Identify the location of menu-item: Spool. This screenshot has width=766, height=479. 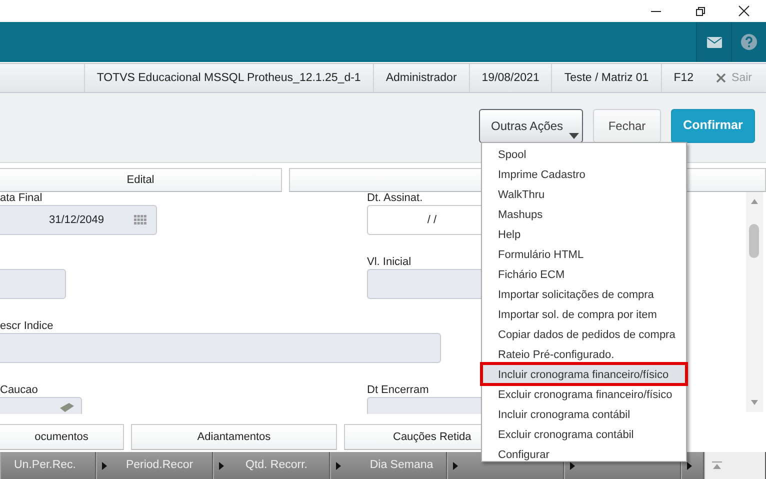
(584, 154).